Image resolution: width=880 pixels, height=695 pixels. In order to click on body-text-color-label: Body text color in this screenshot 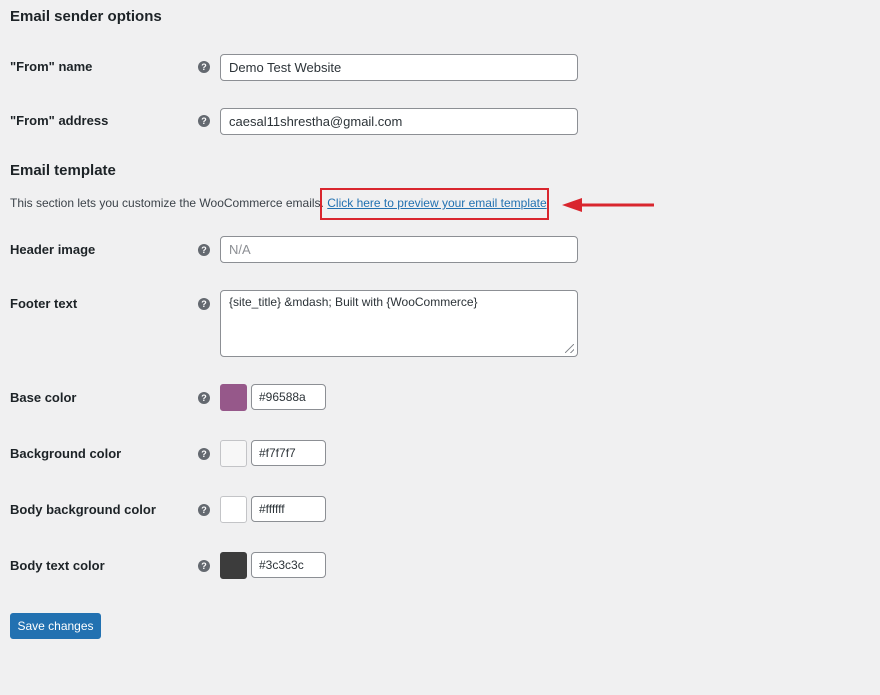, I will do `click(57, 565)`.